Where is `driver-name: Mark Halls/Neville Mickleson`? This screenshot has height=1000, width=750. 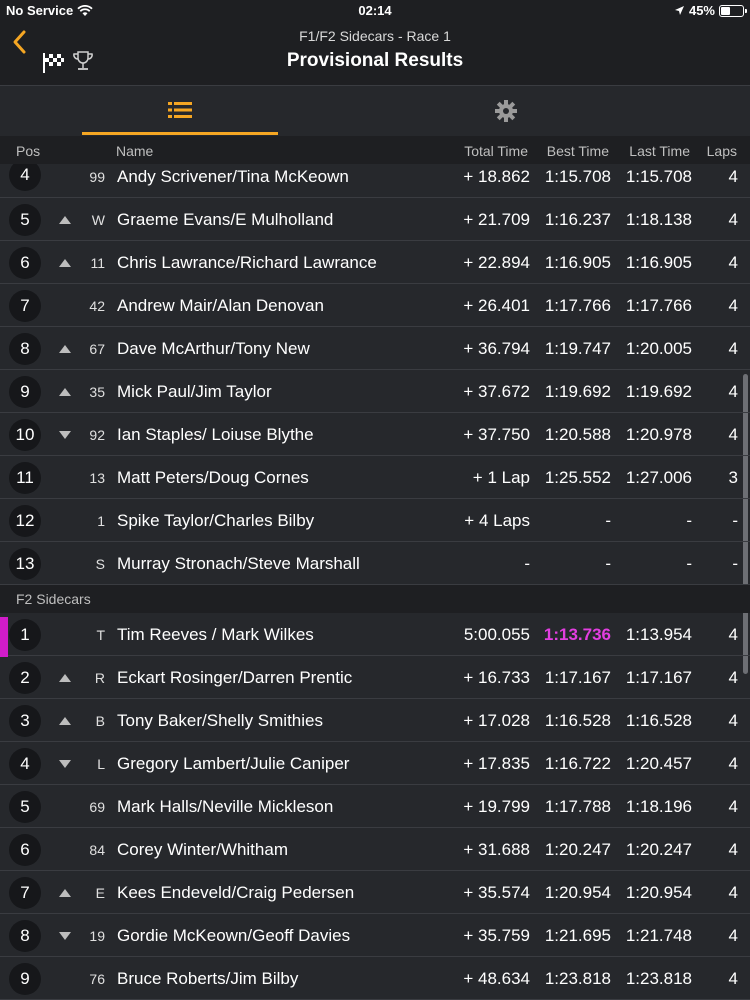 driver-name: Mark Halls/Neville Mickleson is located at coordinates (225, 806).